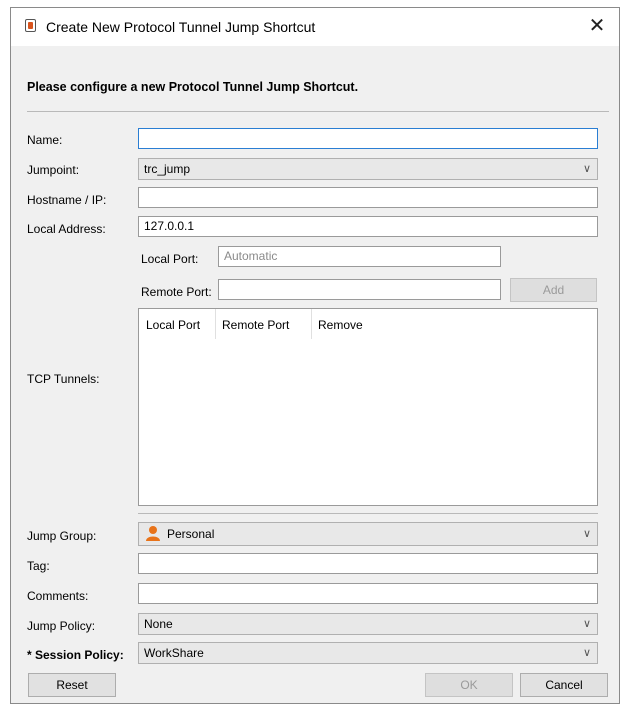  I want to click on jump-group-value: Personal, so click(191, 534).